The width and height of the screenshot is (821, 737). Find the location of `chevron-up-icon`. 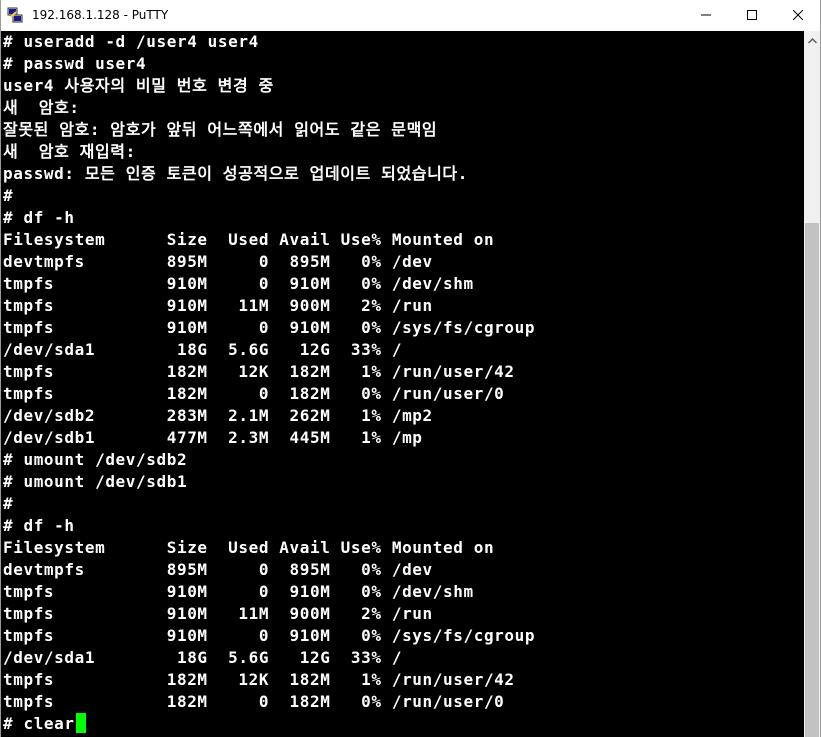

chevron-up-icon is located at coordinates (812, 40).